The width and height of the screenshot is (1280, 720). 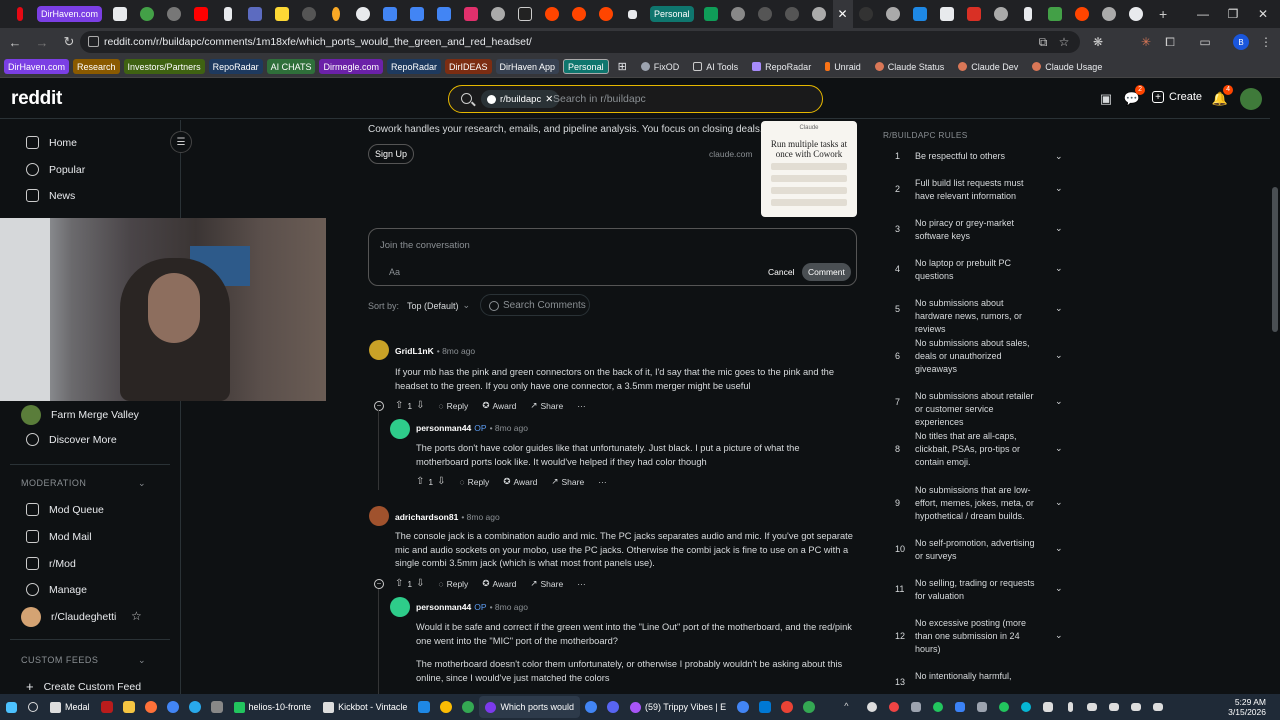 I want to click on rule-item: 4 No laptop or prebuilt PC questions ⌄, so click(x=978, y=270).